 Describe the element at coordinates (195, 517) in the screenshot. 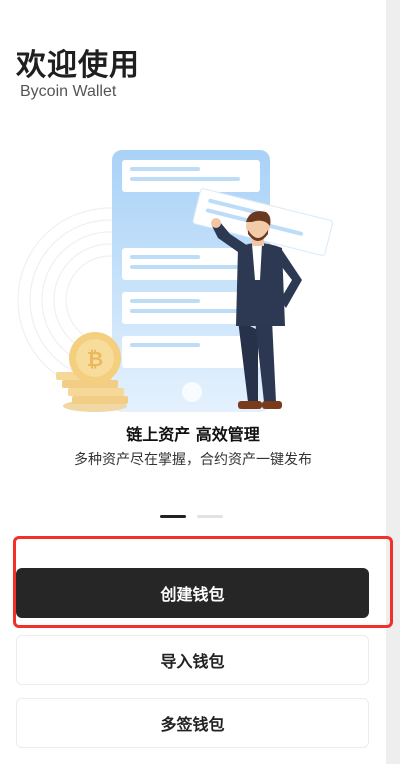

I see `page-indicator` at that location.